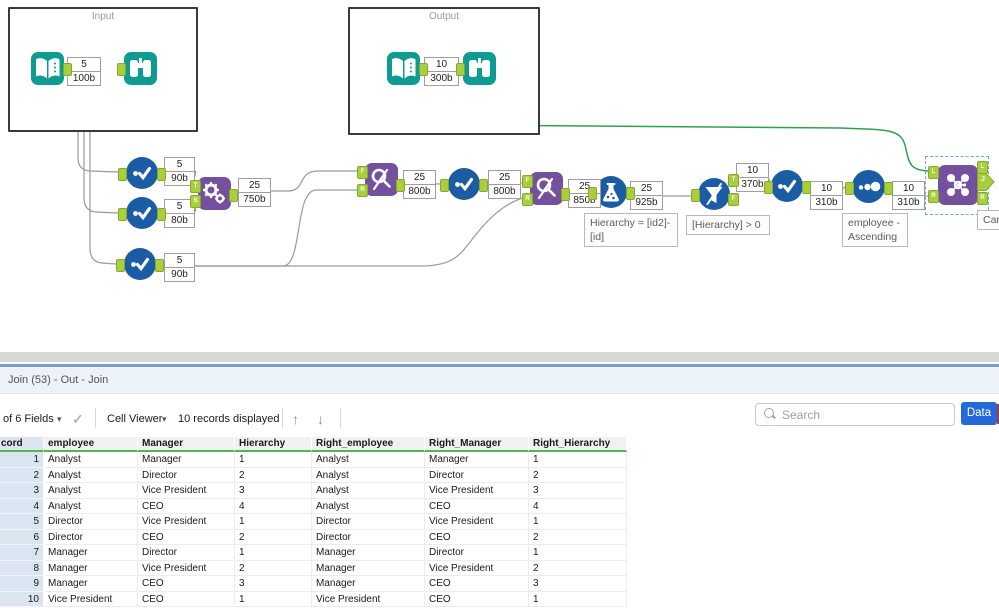 Image resolution: width=999 pixels, height=608 pixels. Describe the element at coordinates (362, 190) in the screenshot. I see `input-anchor-r: R` at that location.